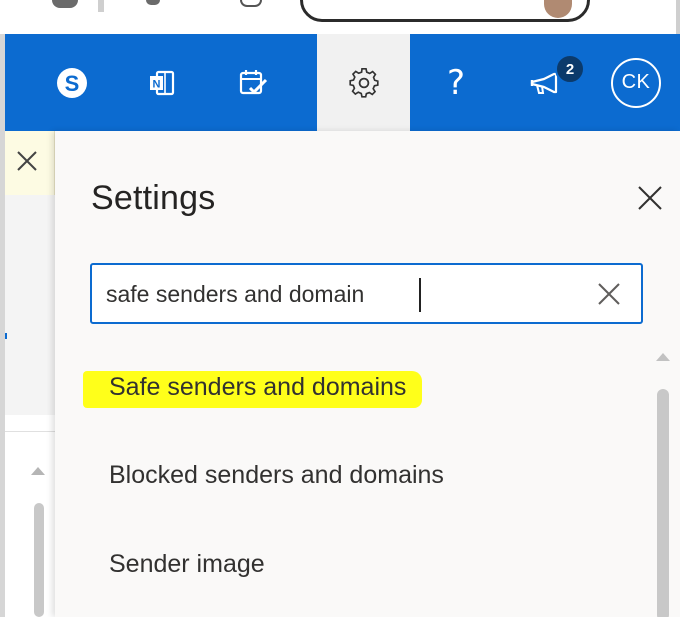 The height and width of the screenshot is (617, 680). What do you see at coordinates (187, 564) in the screenshot?
I see `search-result-sender-image: Sender image` at bounding box center [187, 564].